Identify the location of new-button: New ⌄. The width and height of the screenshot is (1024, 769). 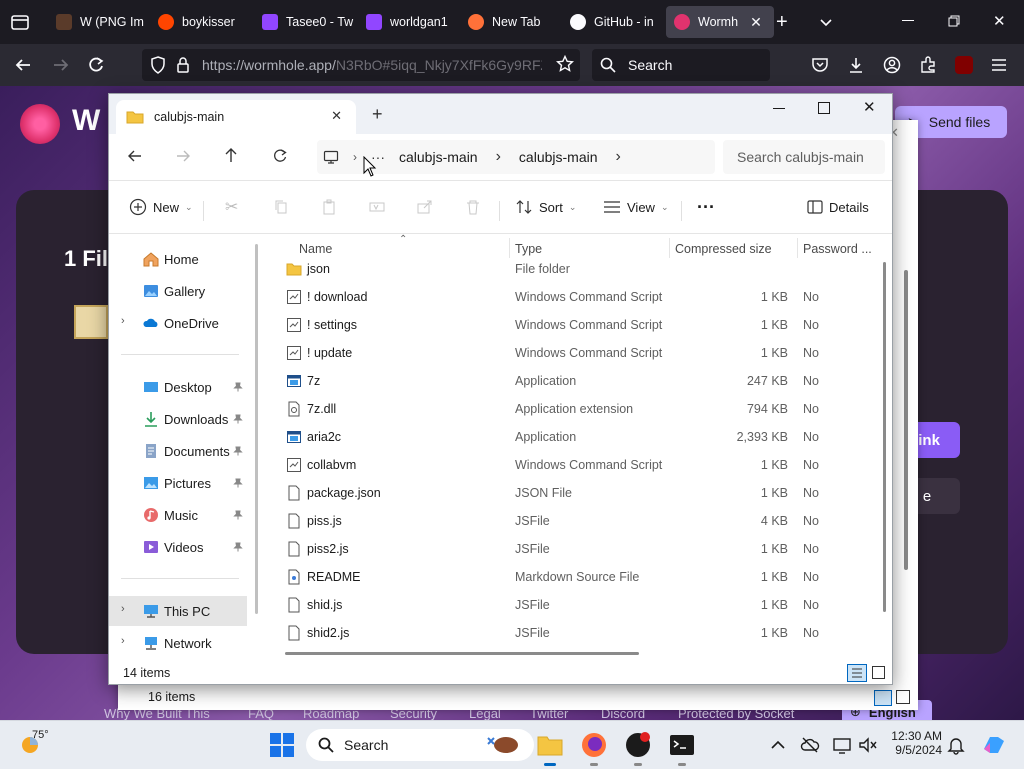
(161, 207).